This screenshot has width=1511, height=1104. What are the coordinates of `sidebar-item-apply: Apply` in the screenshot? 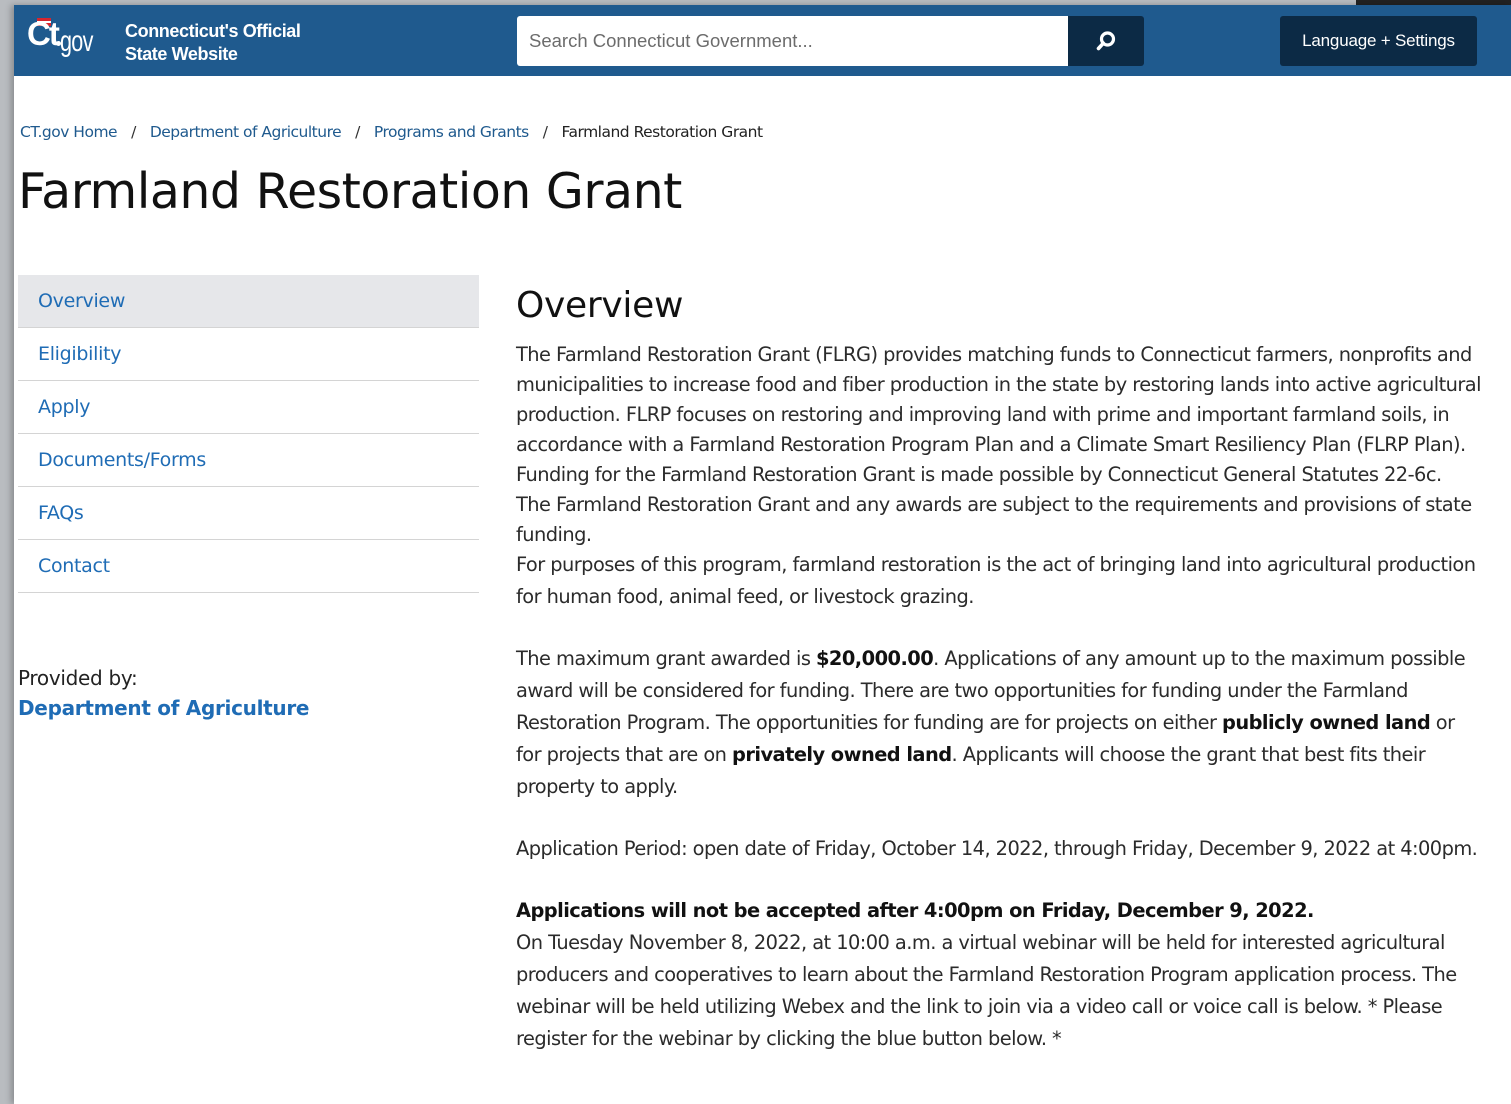 It's located at (248, 407).